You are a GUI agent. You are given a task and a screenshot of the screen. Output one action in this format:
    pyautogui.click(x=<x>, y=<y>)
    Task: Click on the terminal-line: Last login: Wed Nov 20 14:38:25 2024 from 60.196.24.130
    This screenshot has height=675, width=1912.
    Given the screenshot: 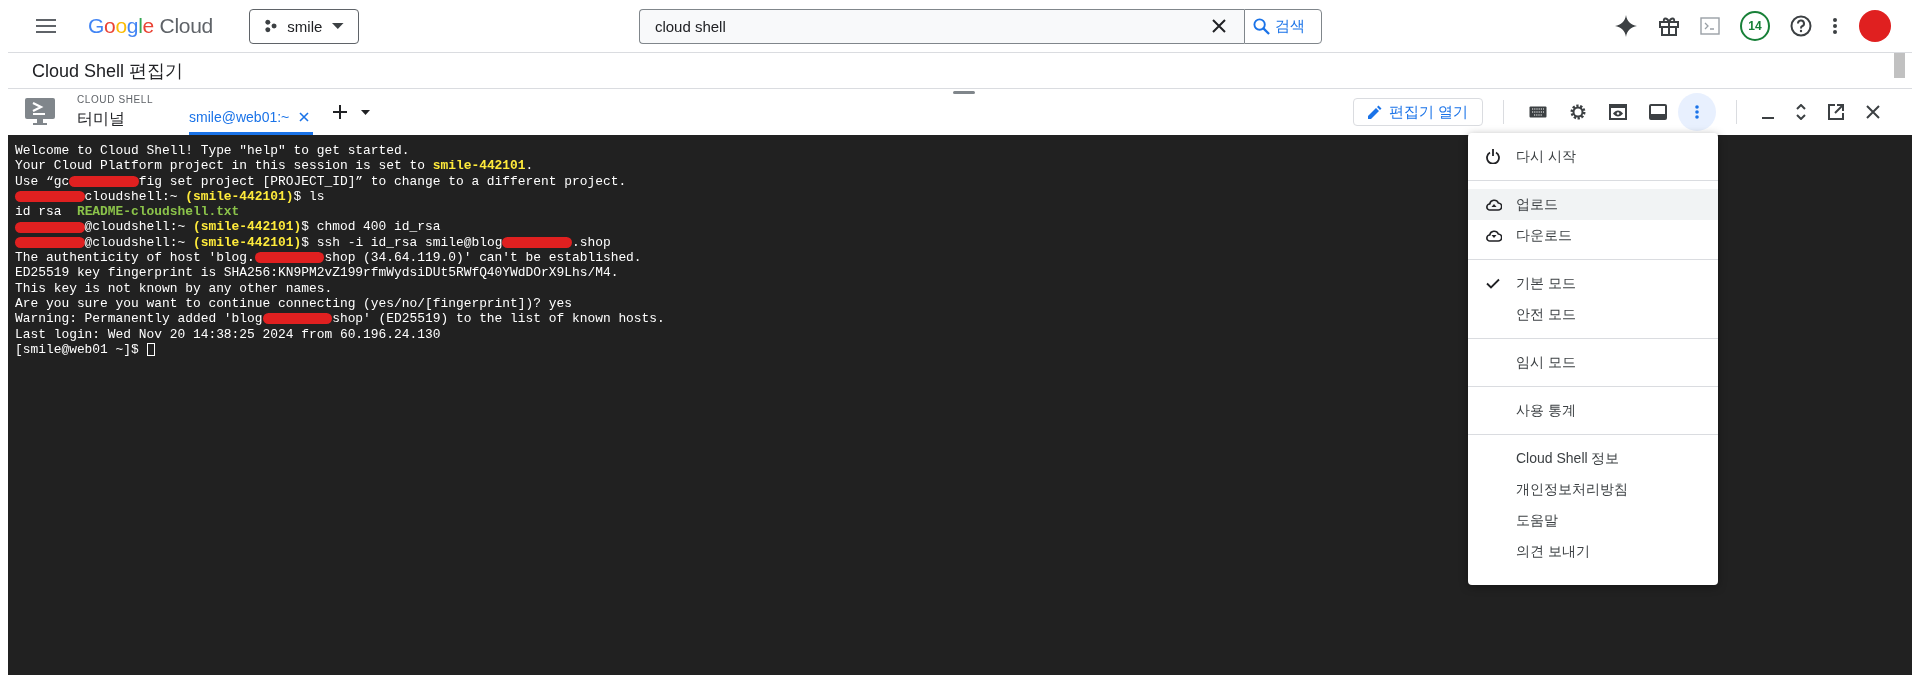 What is the action you would take?
    pyautogui.click(x=228, y=334)
    